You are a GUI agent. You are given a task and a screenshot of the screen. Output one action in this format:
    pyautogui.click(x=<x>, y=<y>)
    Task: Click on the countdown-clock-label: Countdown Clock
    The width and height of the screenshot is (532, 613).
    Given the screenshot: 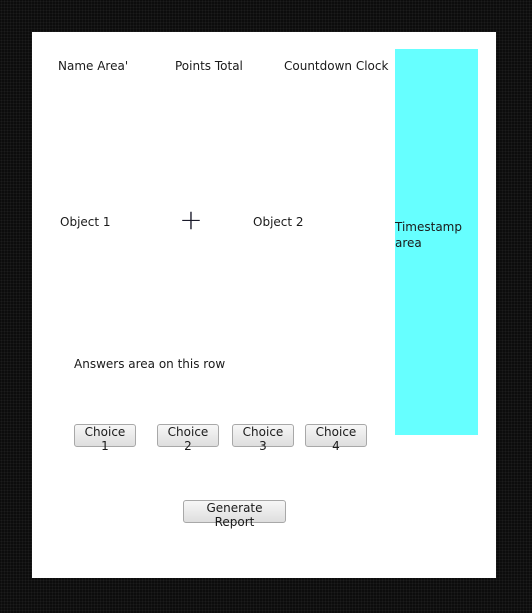 What is the action you would take?
    pyautogui.click(x=336, y=66)
    